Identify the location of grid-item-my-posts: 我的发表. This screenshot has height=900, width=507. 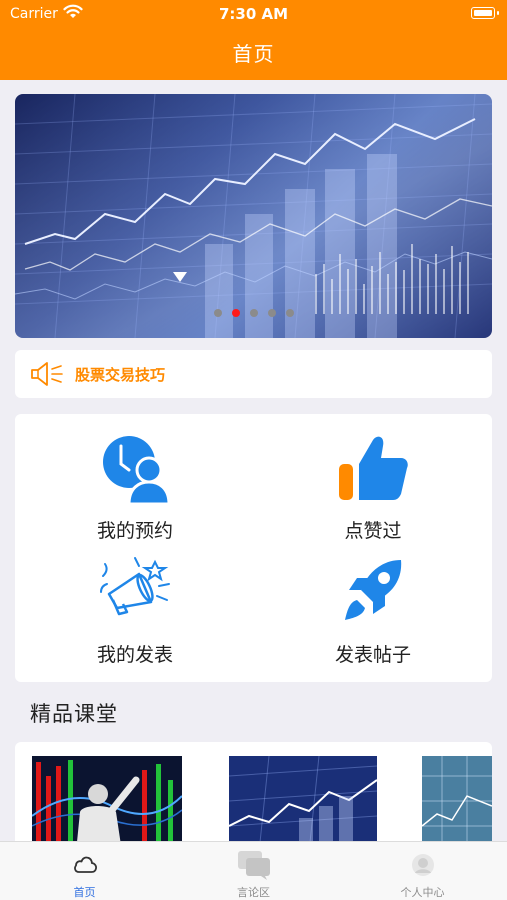
(135, 606).